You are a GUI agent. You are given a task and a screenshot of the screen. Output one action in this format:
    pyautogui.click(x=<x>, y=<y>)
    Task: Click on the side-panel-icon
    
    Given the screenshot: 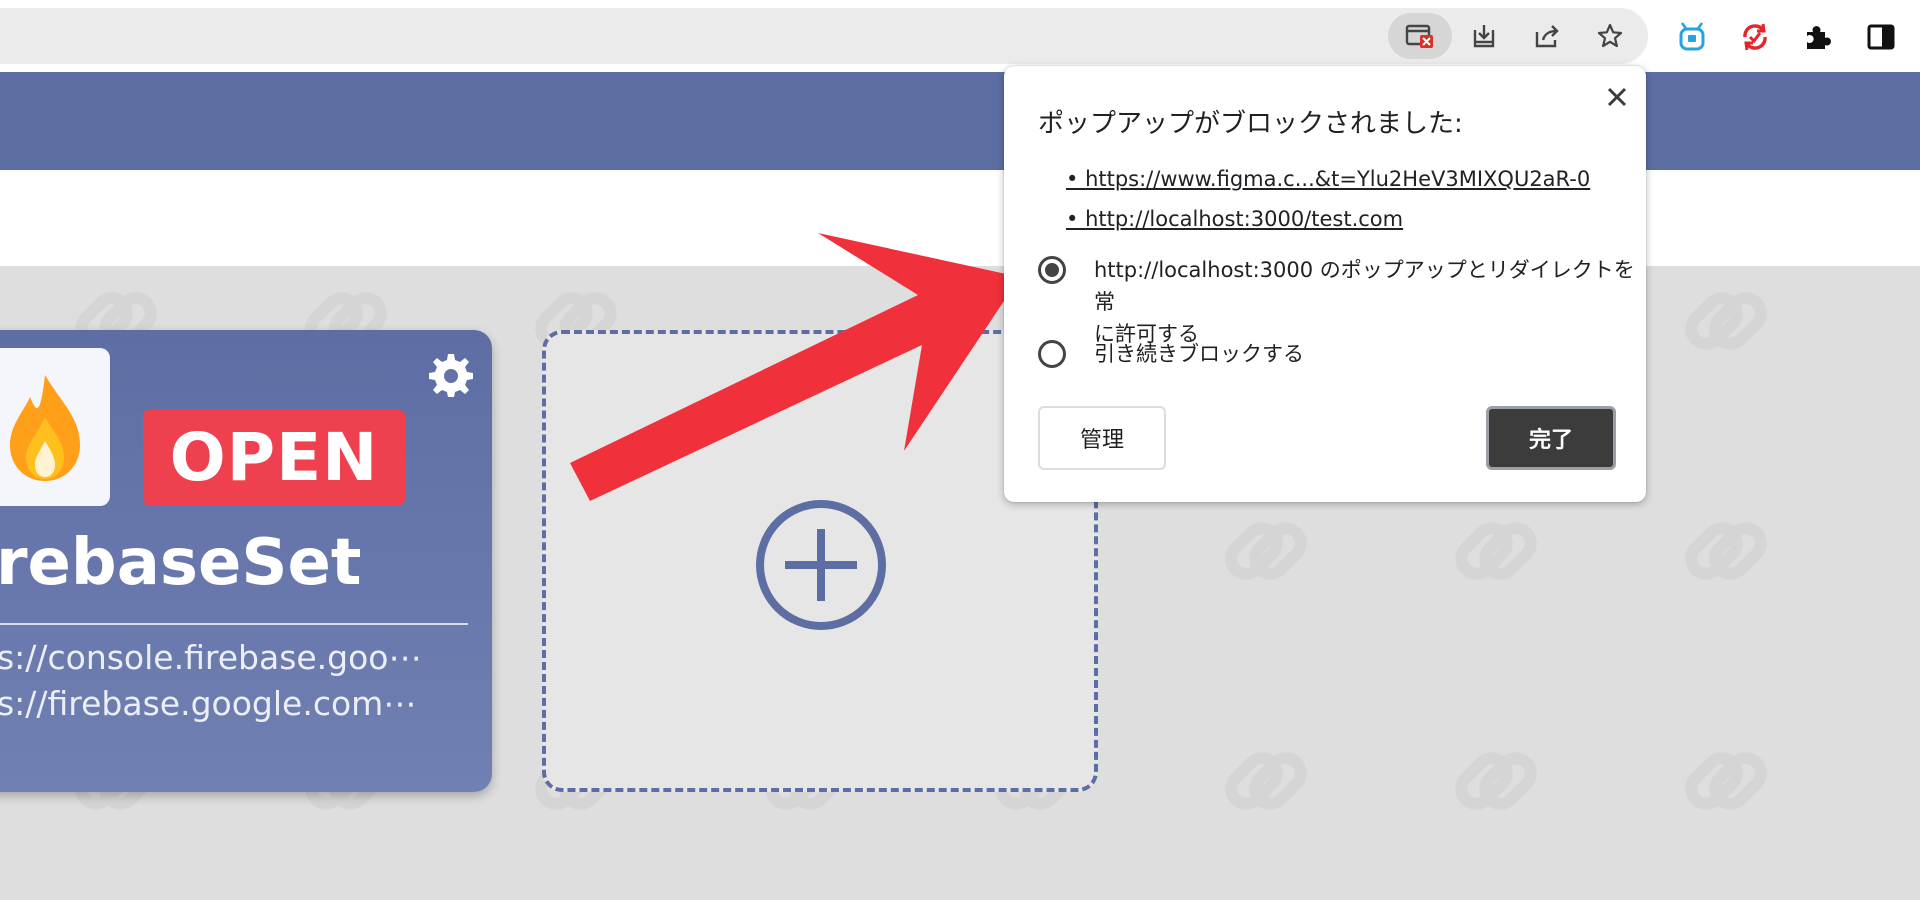 What is the action you would take?
    pyautogui.click(x=1881, y=37)
    